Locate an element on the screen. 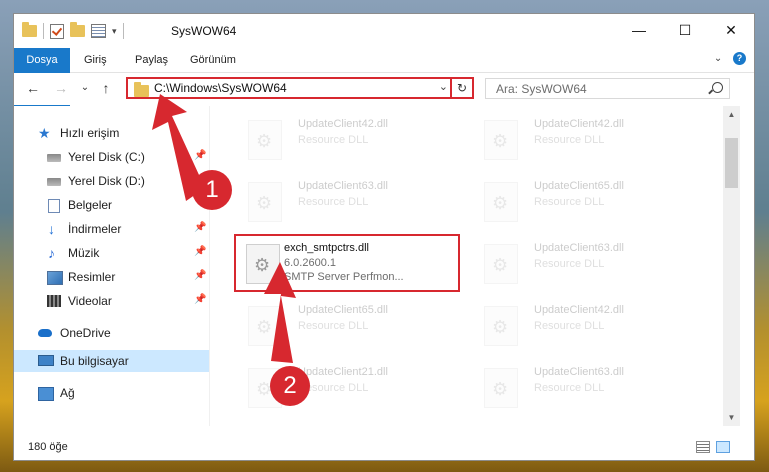 The image size is (769, 472). sidebar-item-label: Resimler is located at coordinates (92, 277).